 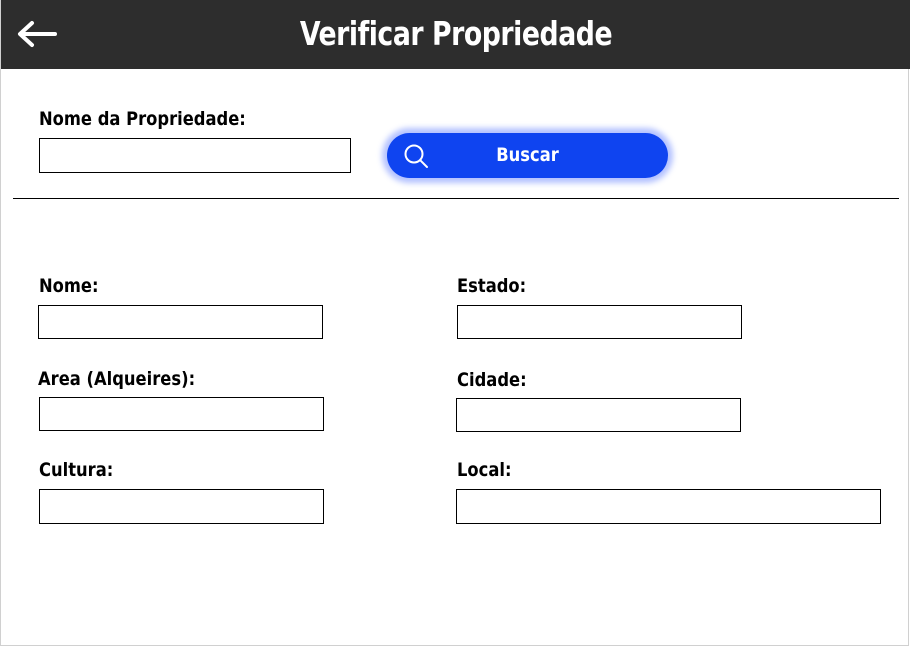 I want to click on area-label: Area (Alqueires):, so click(x=117, y=379).